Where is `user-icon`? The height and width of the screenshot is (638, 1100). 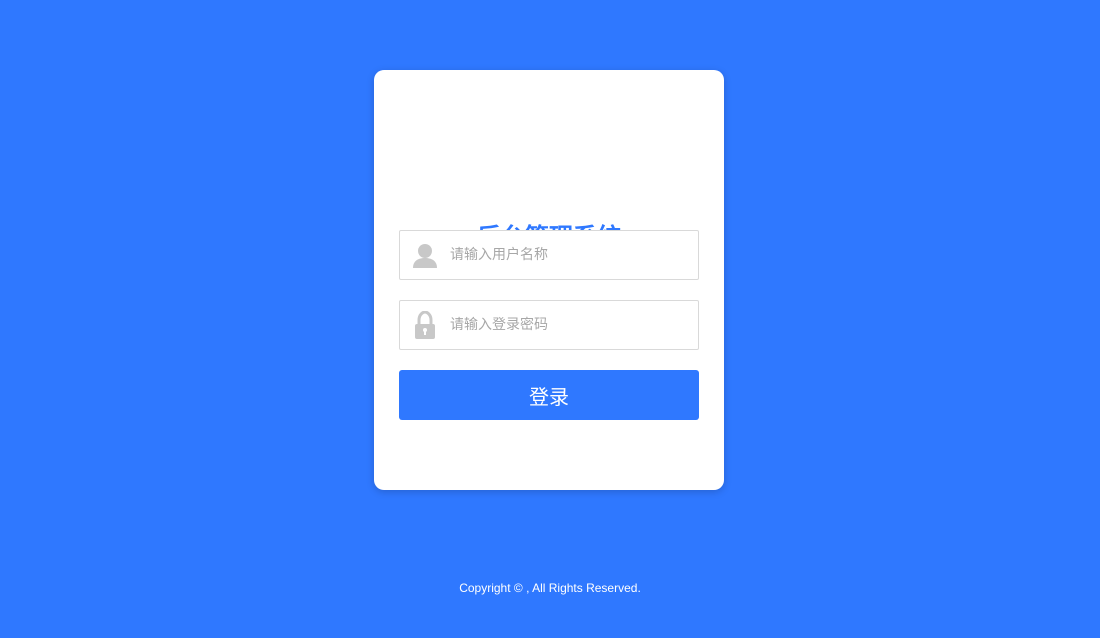 user-icon is located at coordinates (425, 255).